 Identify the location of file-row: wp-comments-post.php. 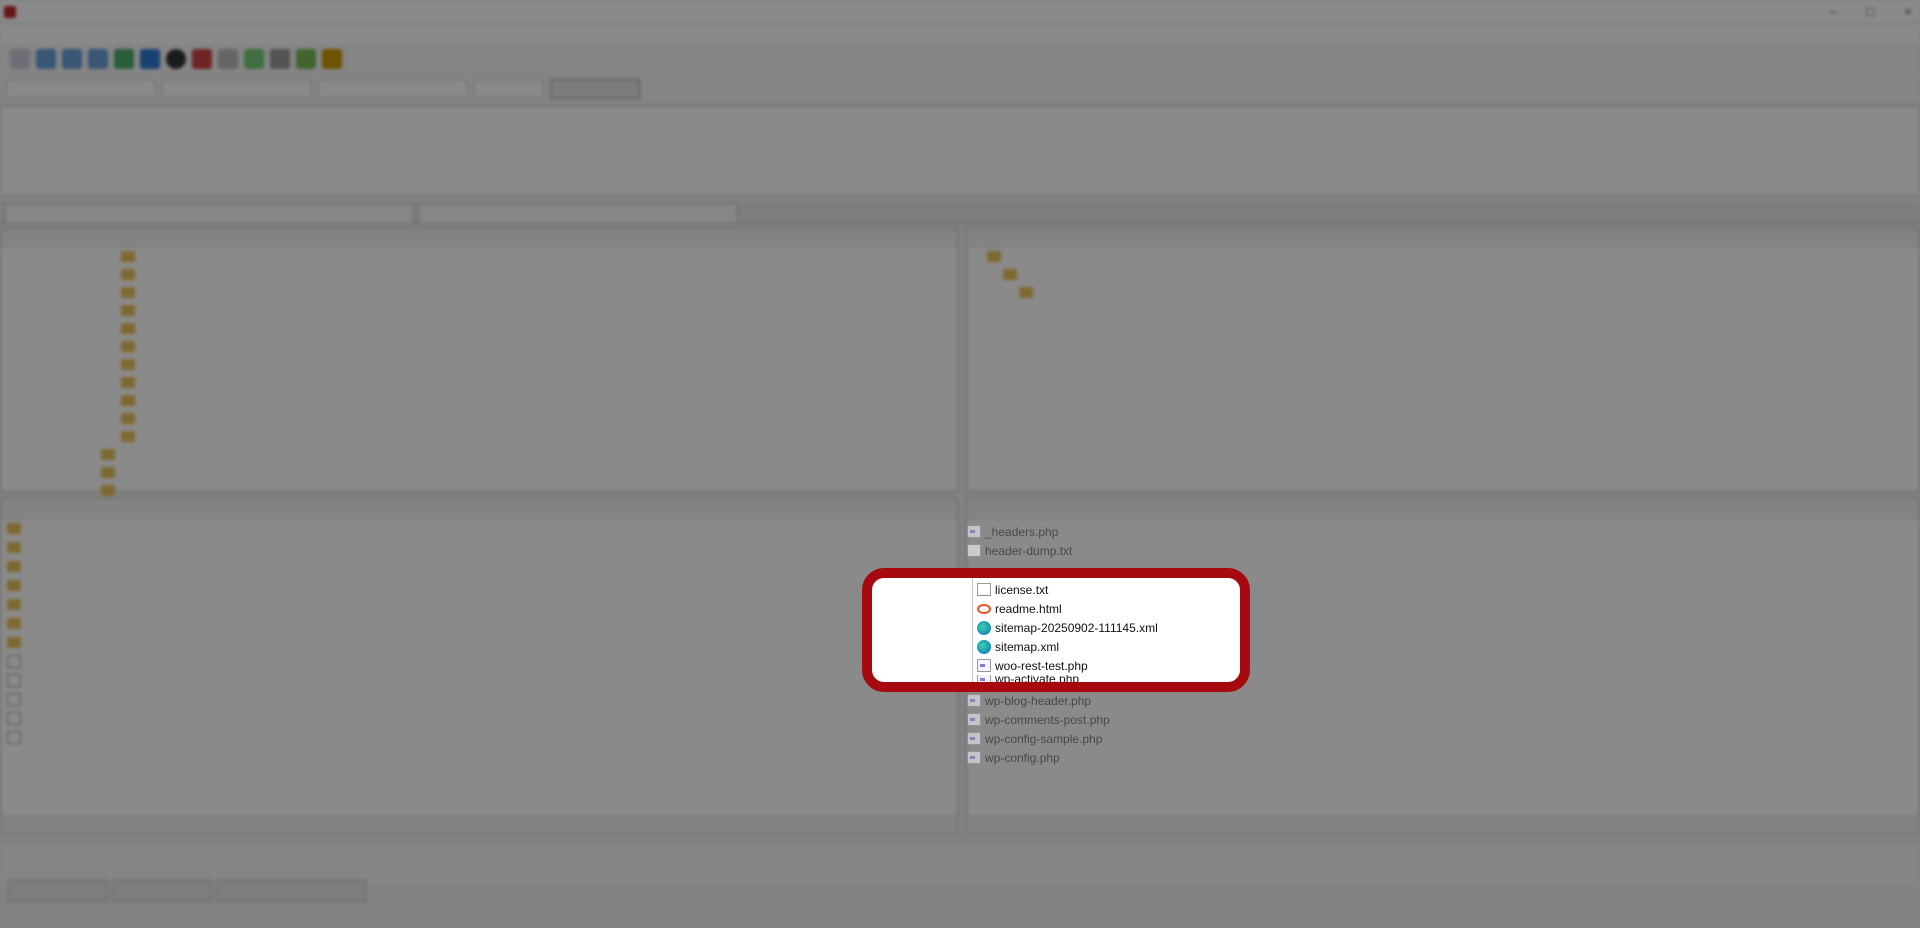
(1038, 719).